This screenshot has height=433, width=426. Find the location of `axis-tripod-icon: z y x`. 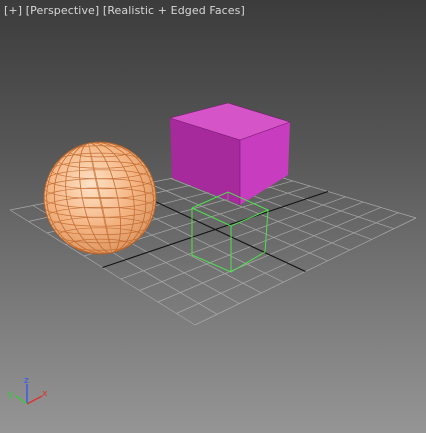

axis-tripod-icon: z y x is located at coordinates (28, 390).